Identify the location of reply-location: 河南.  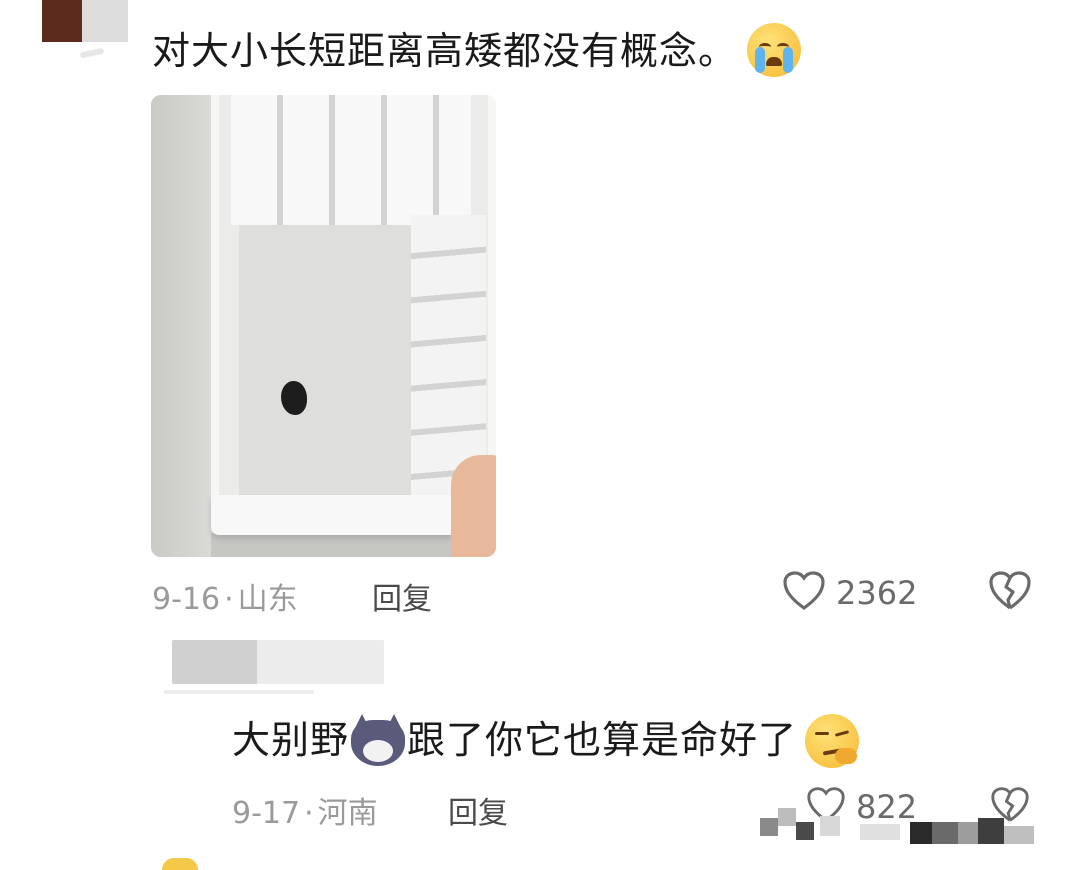
(347, 813).